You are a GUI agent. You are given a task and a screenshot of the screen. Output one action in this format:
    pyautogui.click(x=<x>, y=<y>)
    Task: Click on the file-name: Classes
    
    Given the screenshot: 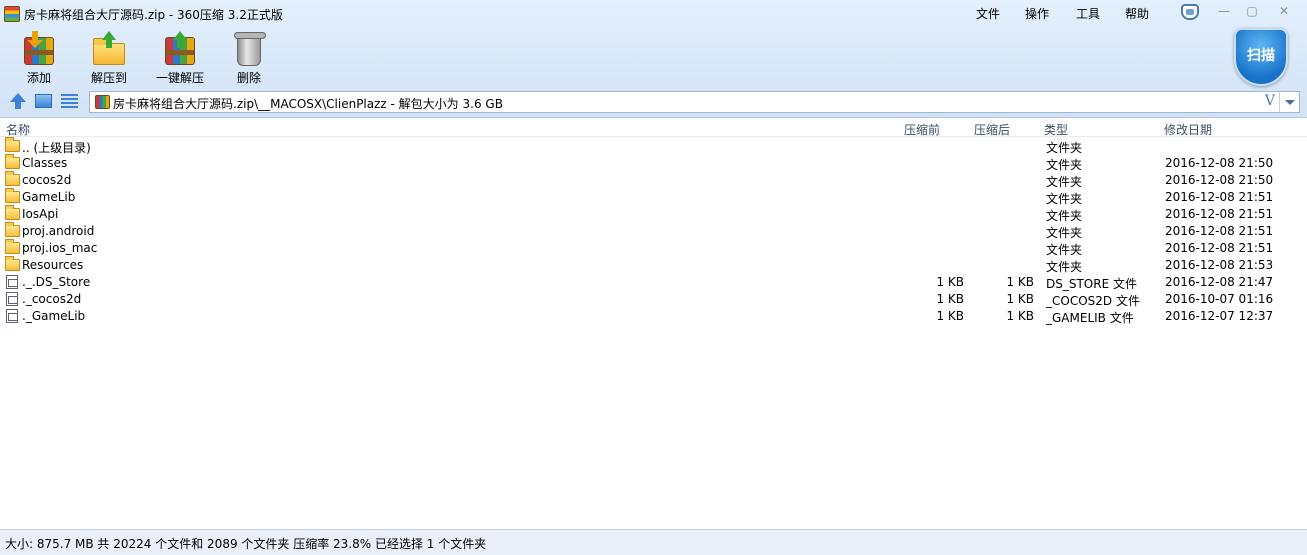 What is the action you would take?
    pyautogui.click(x=45, y=163)
    